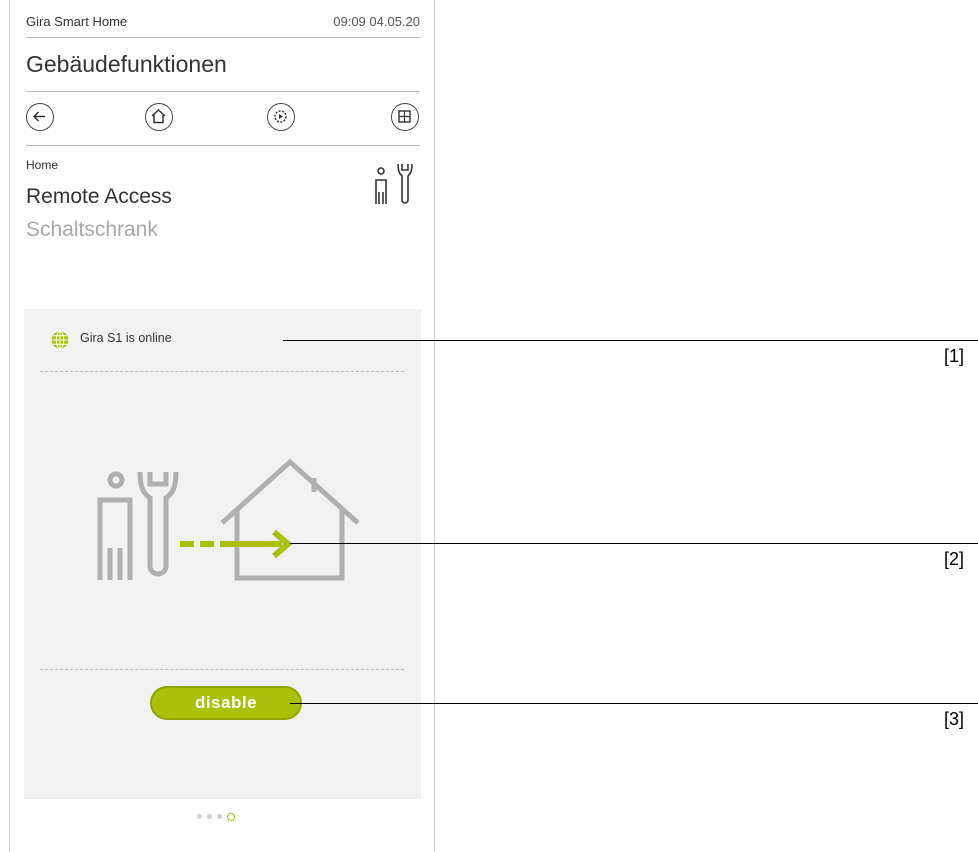 This screenshot has width=978, height=852. What do you see at coordinates (231, 816) in the screenshot?
I see `page-dot-active` at bounding box center [231, 816].